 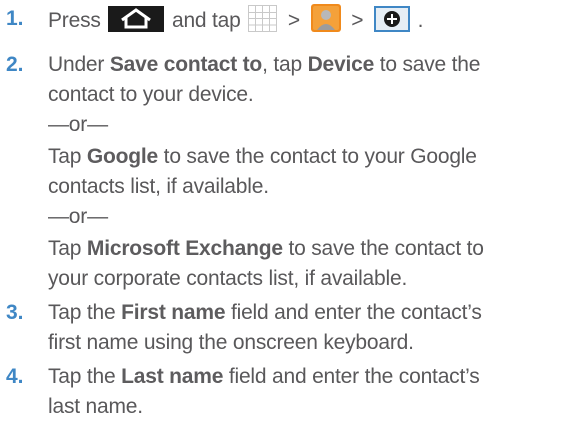 I want to click on step-bold: Microsoft Exchange, so click(x=184, y=248).